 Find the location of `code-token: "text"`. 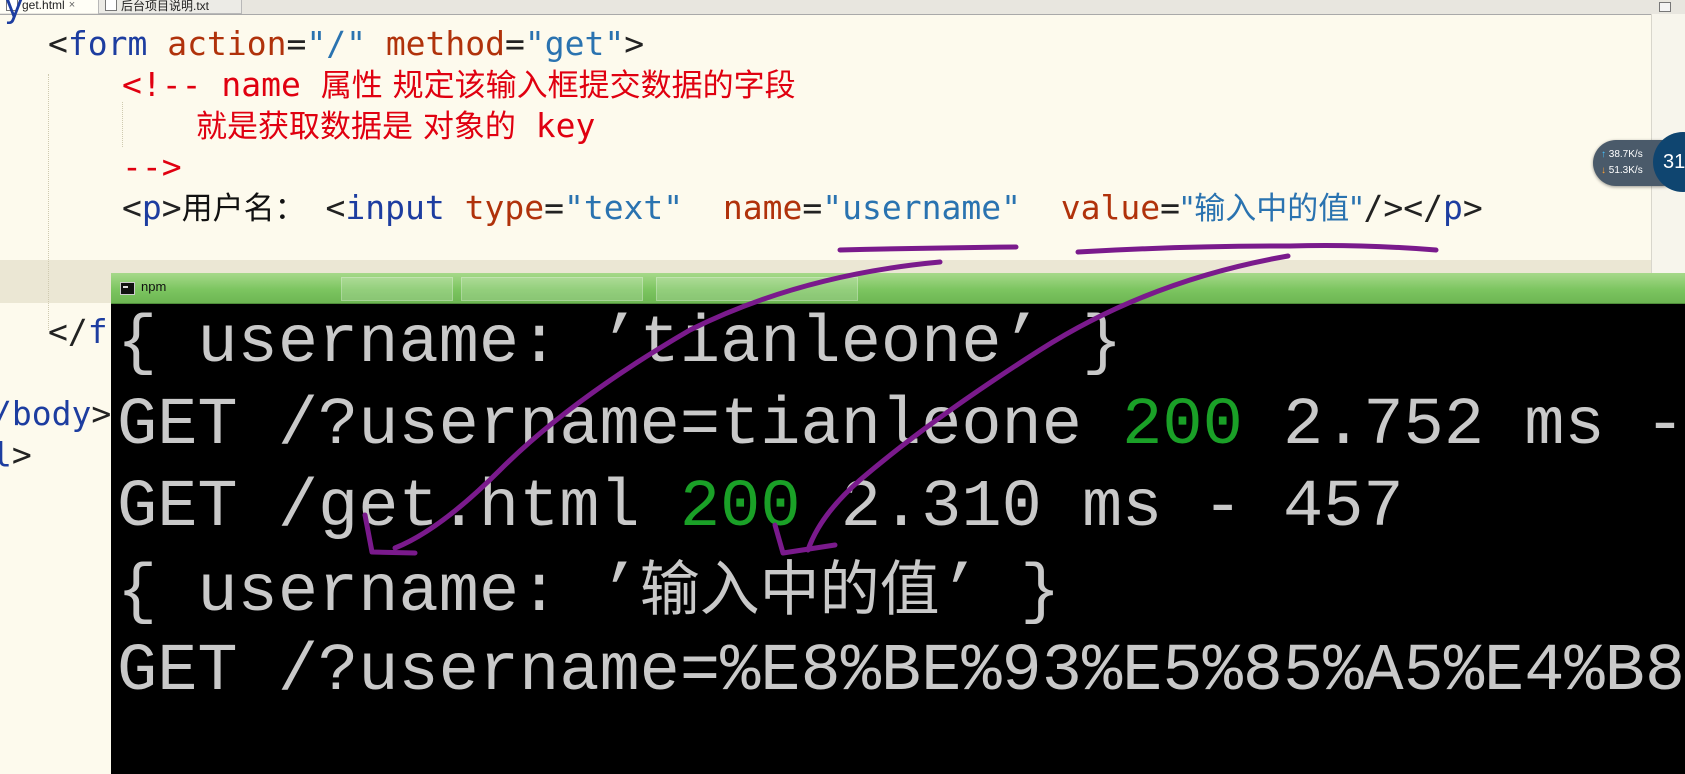

code-token: "text" is located at coordinates (623, 207).